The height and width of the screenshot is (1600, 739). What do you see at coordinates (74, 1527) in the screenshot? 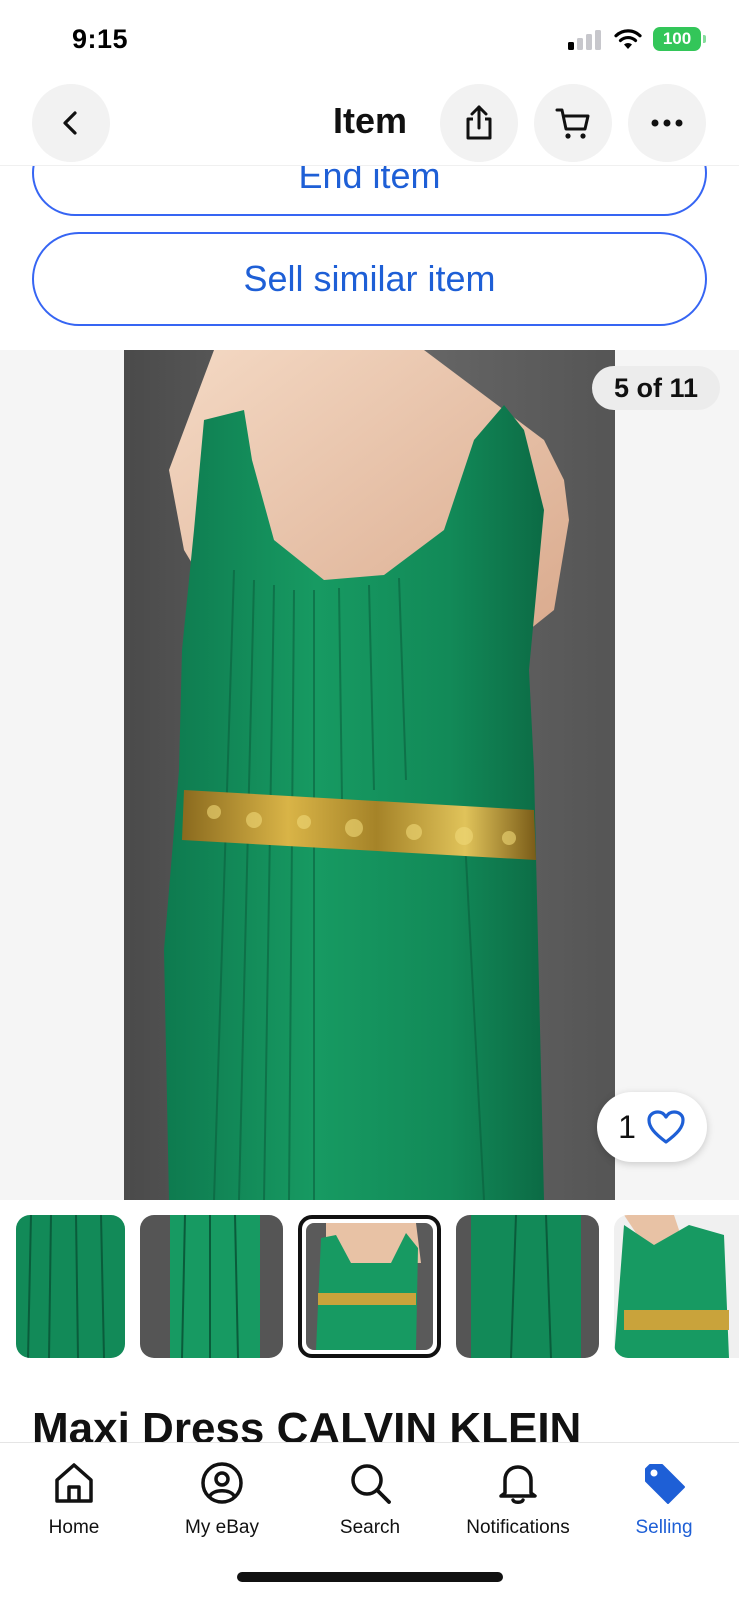
I see `nav-label: Home` at bounding box center [74, 1527].